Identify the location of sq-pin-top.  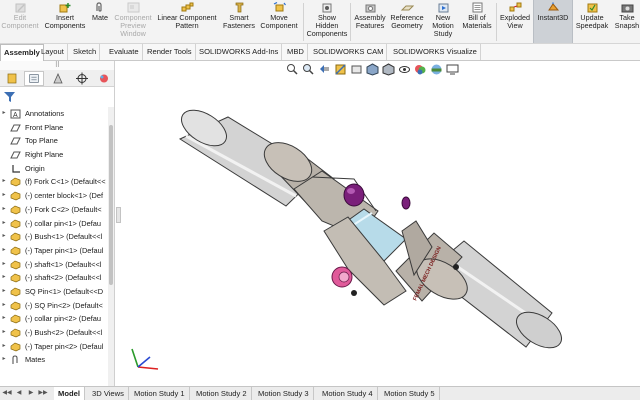
(354, 195).